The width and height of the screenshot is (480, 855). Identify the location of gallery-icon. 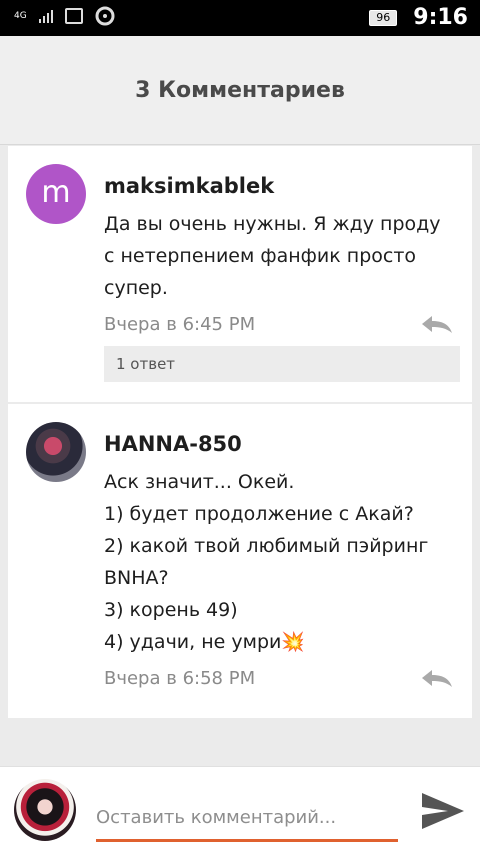
(73, 16).